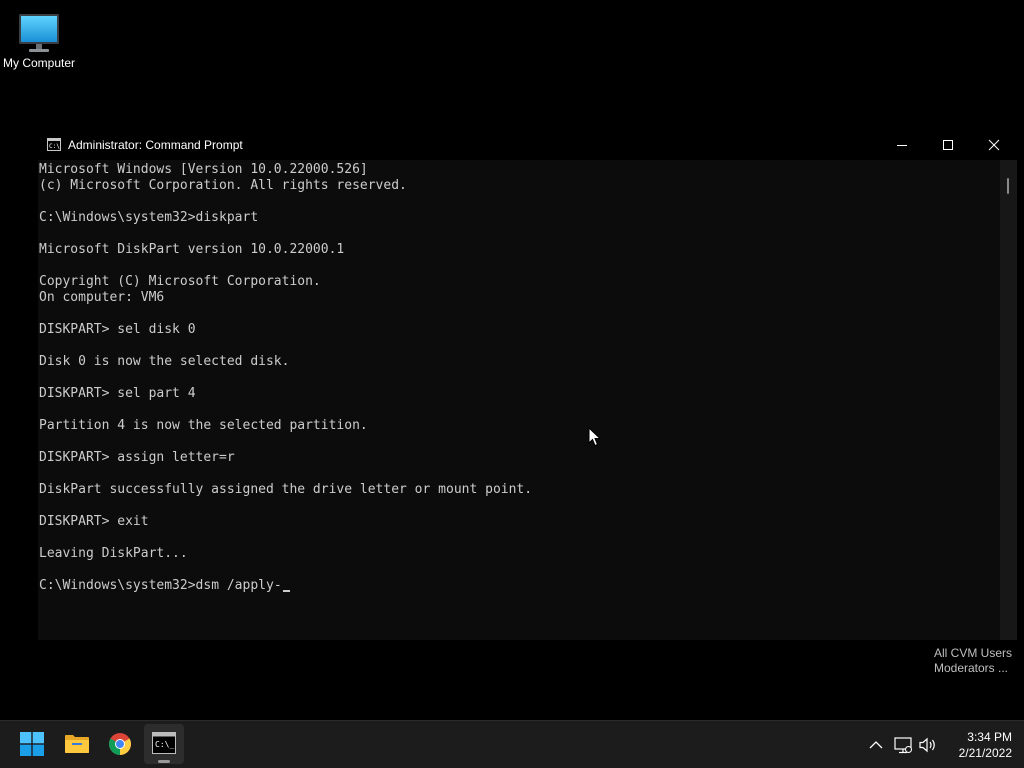 The width and height of the screenshot is (1024, 768). I want to click on svg-text: C:\_, so click(164, 744).